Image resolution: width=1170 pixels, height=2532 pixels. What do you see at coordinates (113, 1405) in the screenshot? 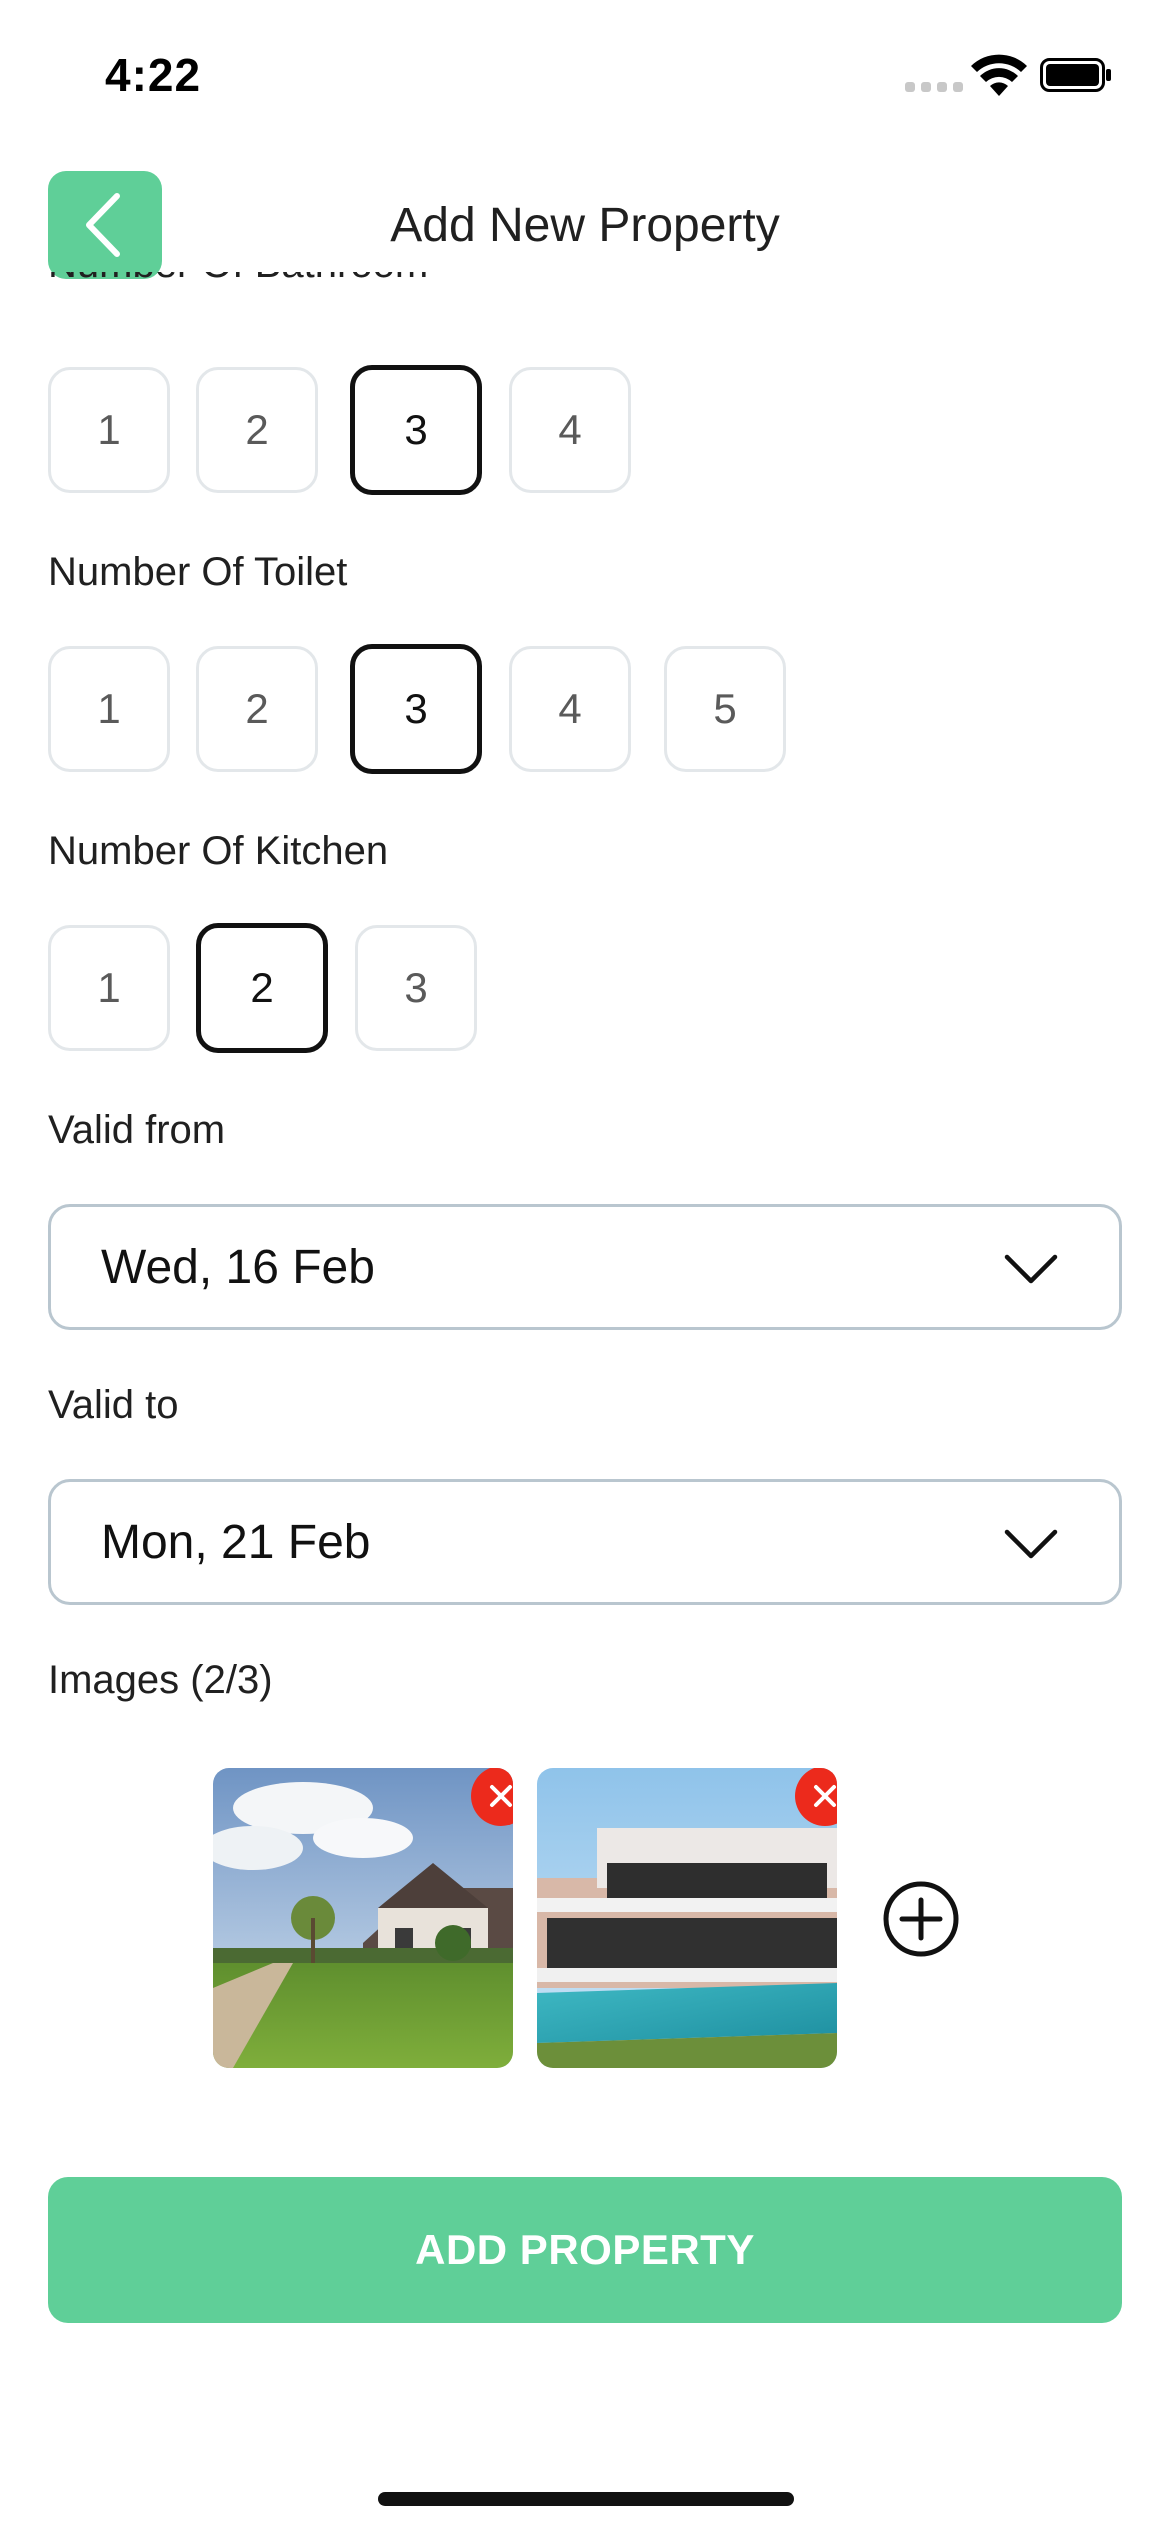
I see `valid-to-label: Valid to` at bounding box center [113, 1405].